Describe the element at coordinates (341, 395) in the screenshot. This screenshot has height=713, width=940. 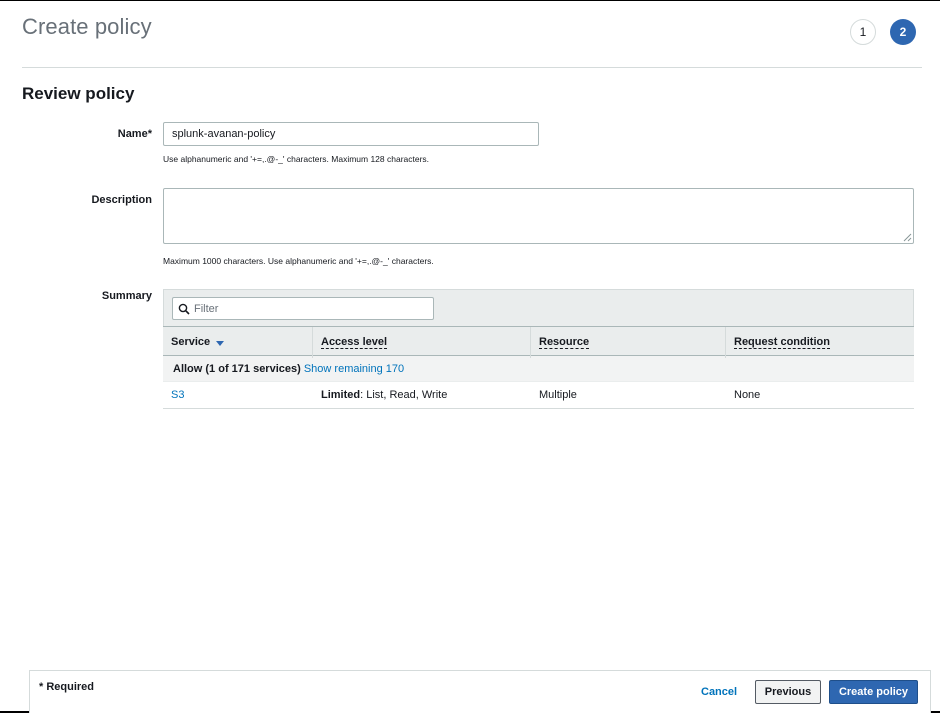
I see `access-level-bold: Limited` at that location.